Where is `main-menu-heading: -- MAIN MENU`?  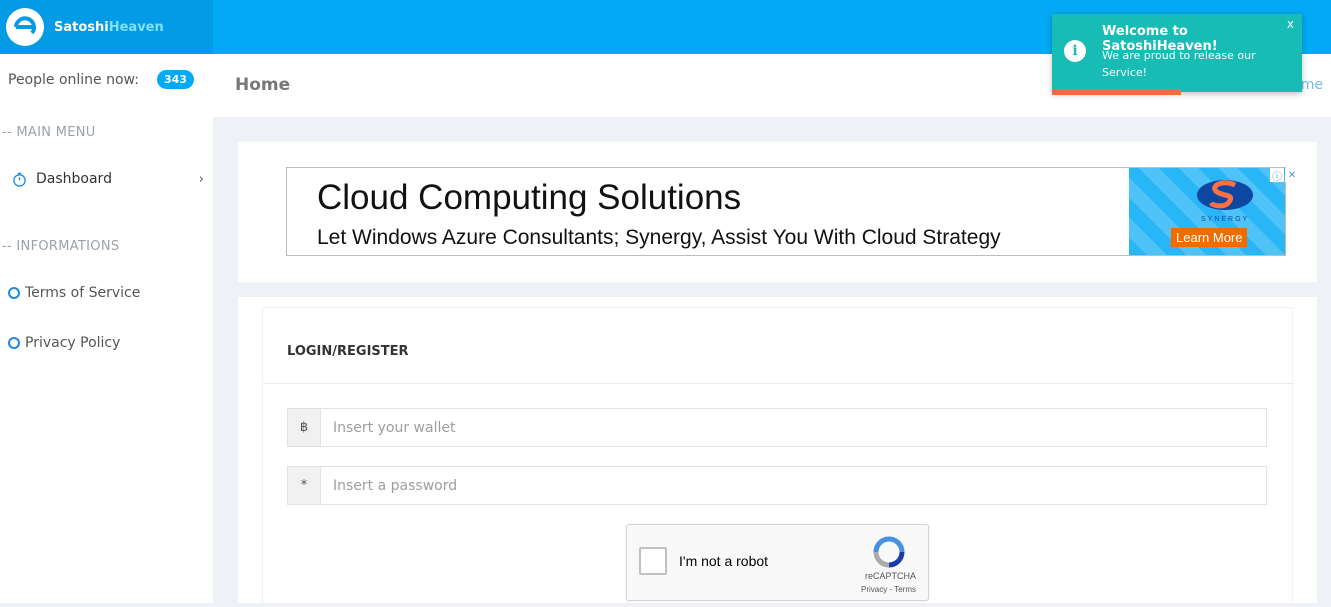 main-menu-heading: -- MAIN MENU is located at coordinates (49, 132).